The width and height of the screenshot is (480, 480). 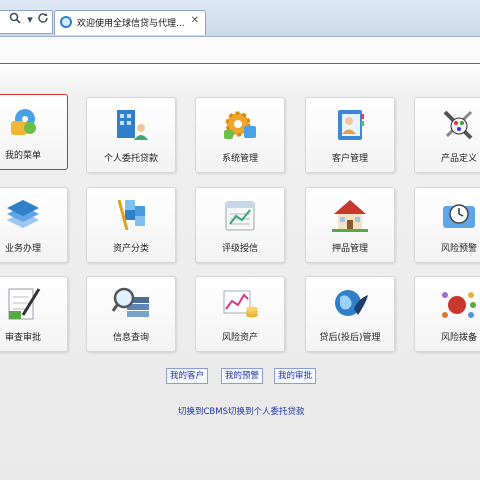 What do you see at coordinates (458, 159) in the screenshot?
I see `menu-tile-label: 产品定义` at bounding box center [458, 159].